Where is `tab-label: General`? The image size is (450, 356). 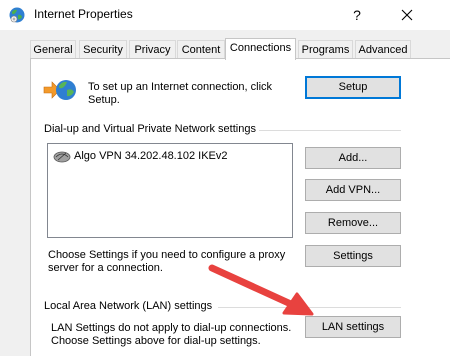
tab-label: General is located at coordinates (53, 50).